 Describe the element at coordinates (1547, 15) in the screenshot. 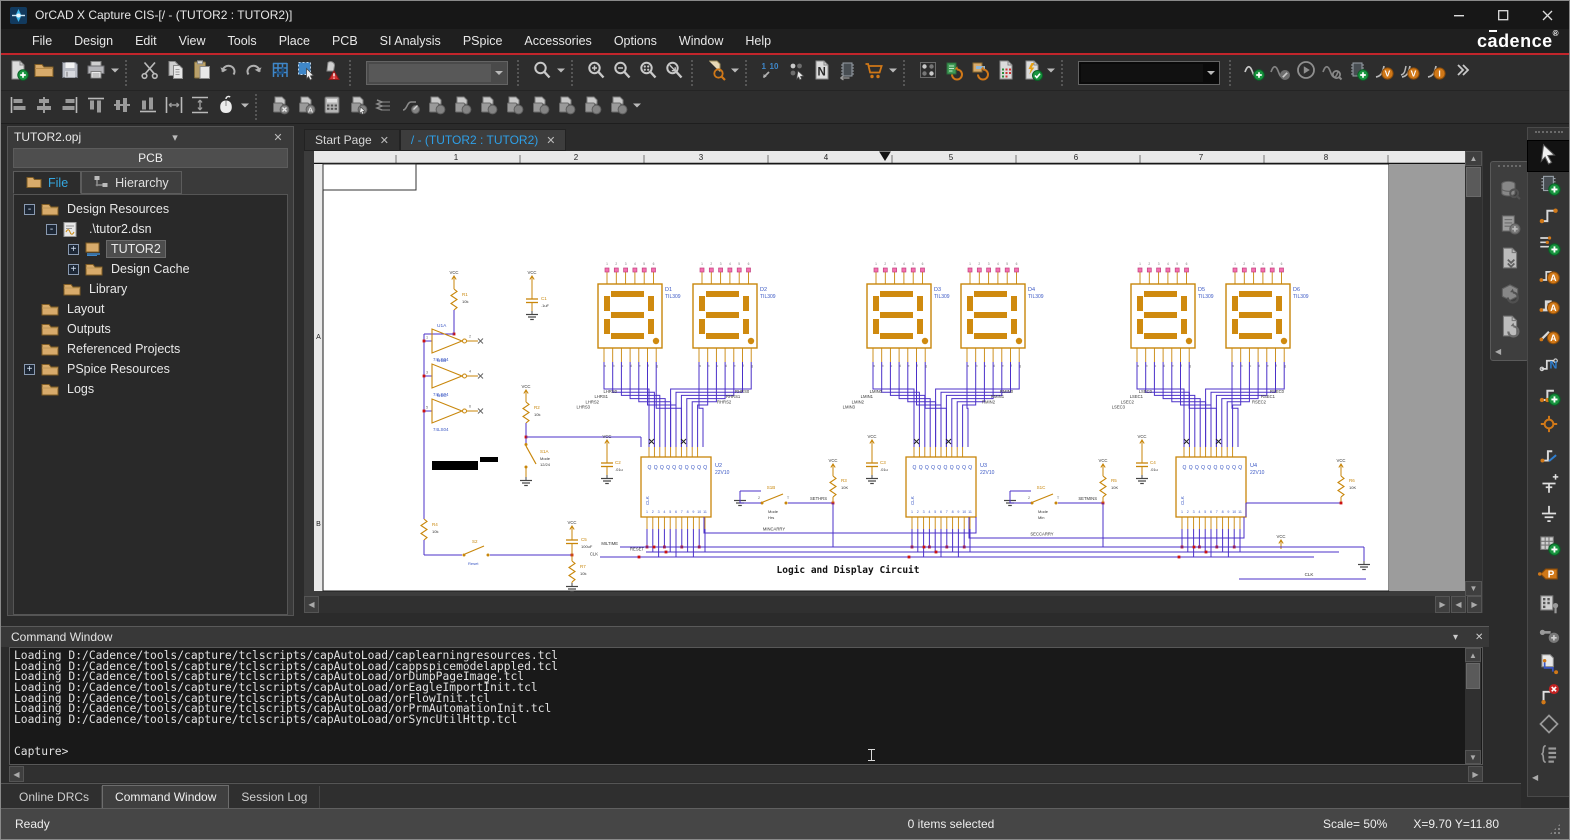

I see `close-button` at that location.